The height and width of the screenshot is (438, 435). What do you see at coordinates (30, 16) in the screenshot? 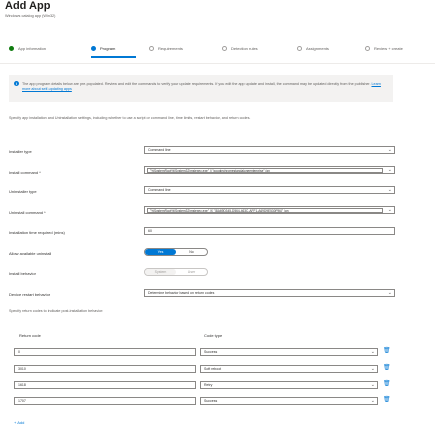
I see `page-subtitle: Windows catalog app (Win32)` at bounding box center [30, 16].